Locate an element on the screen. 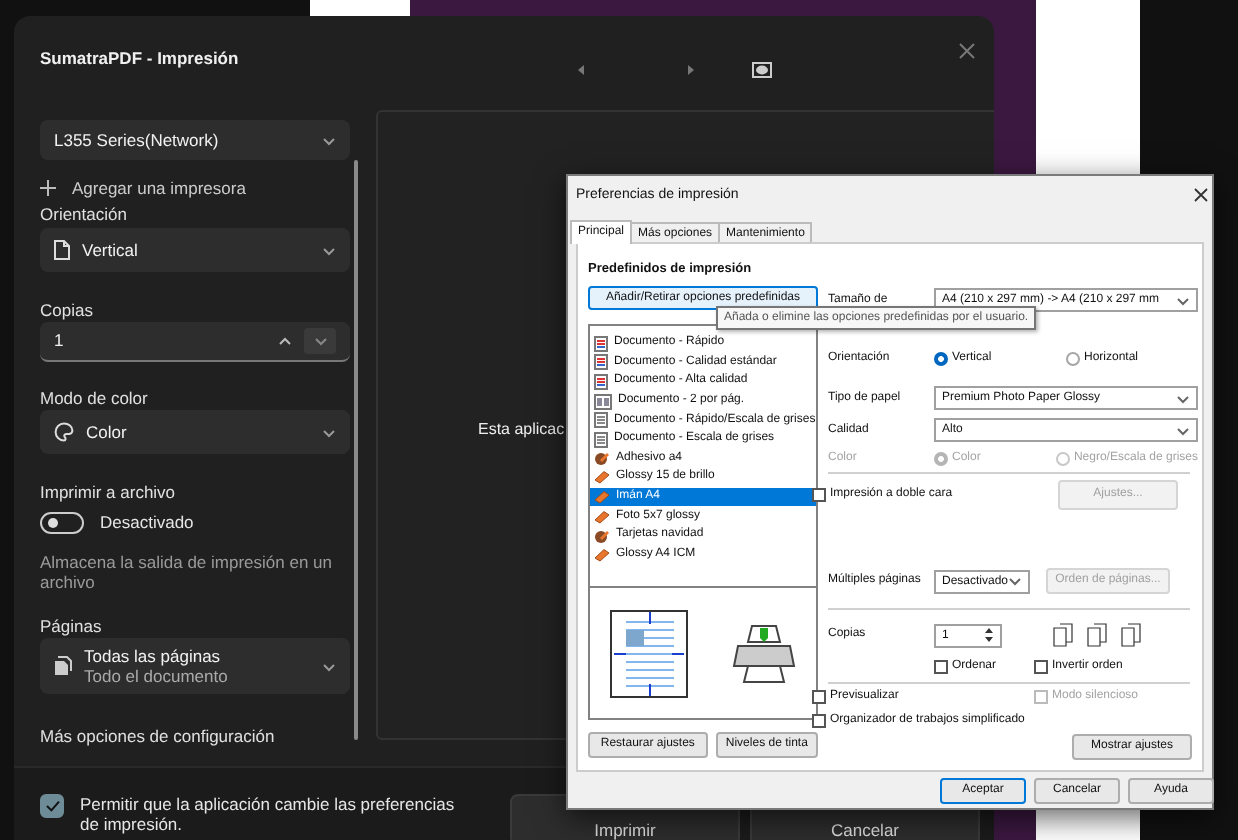 This screenshot has height=840, width=1238. field-description: Almacena la salida de impresión en un archivo is located at coordinates (187, 572).